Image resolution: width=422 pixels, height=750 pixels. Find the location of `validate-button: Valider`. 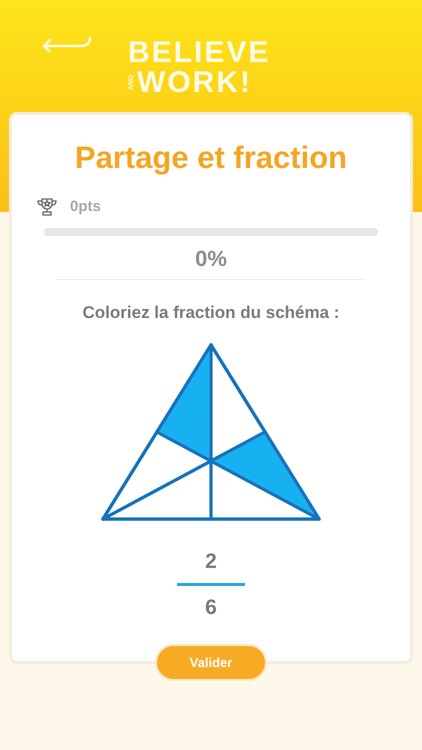

validate-button: Valider is located at coordinates (211, 662).